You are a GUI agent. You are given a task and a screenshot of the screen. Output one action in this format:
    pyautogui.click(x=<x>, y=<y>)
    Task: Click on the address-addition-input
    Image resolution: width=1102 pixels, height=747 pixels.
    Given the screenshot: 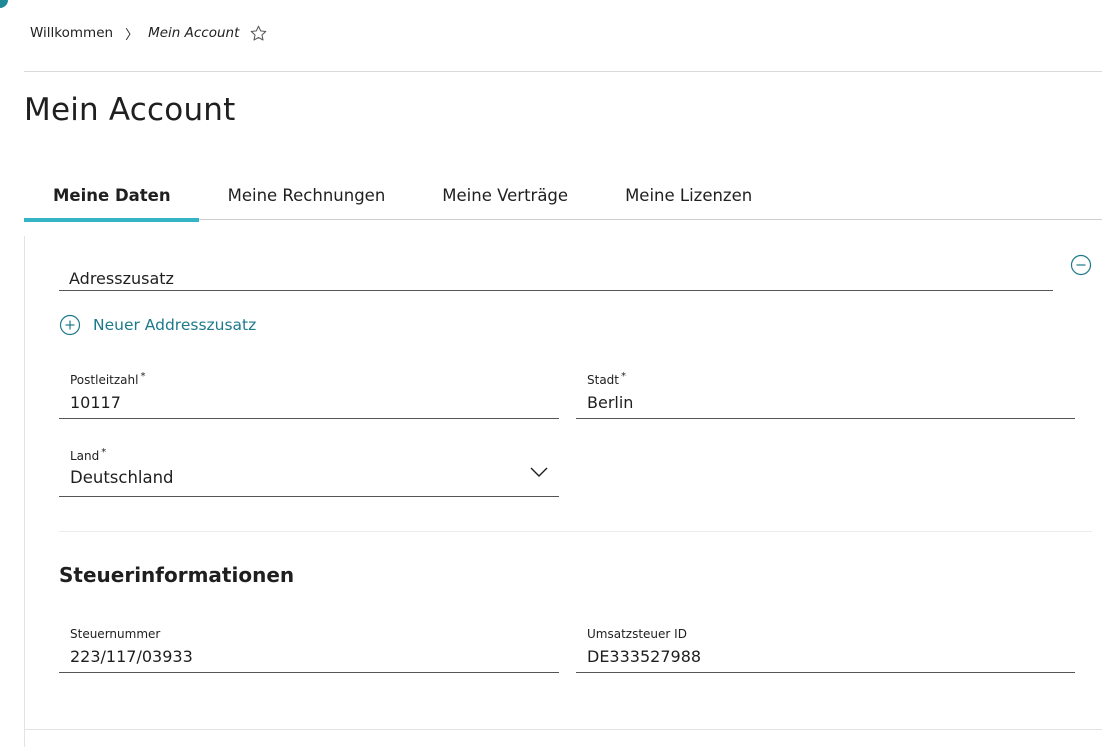 What is the action you would take?
    pyautogui.click(x=491, y=278)
    